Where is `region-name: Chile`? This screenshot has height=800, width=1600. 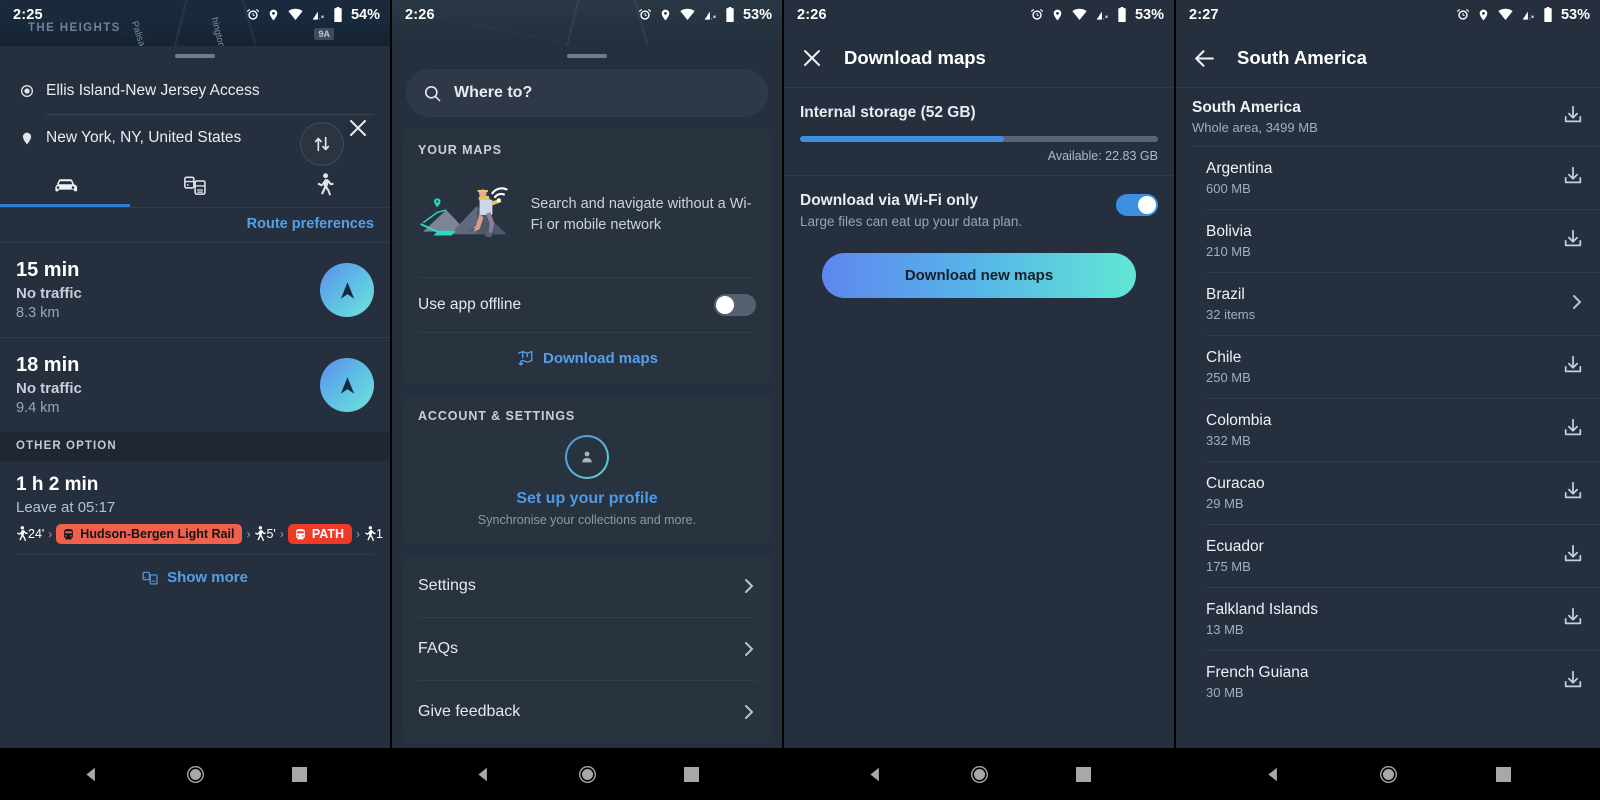 region-name: Chile is located at coordinates (1224, 357).